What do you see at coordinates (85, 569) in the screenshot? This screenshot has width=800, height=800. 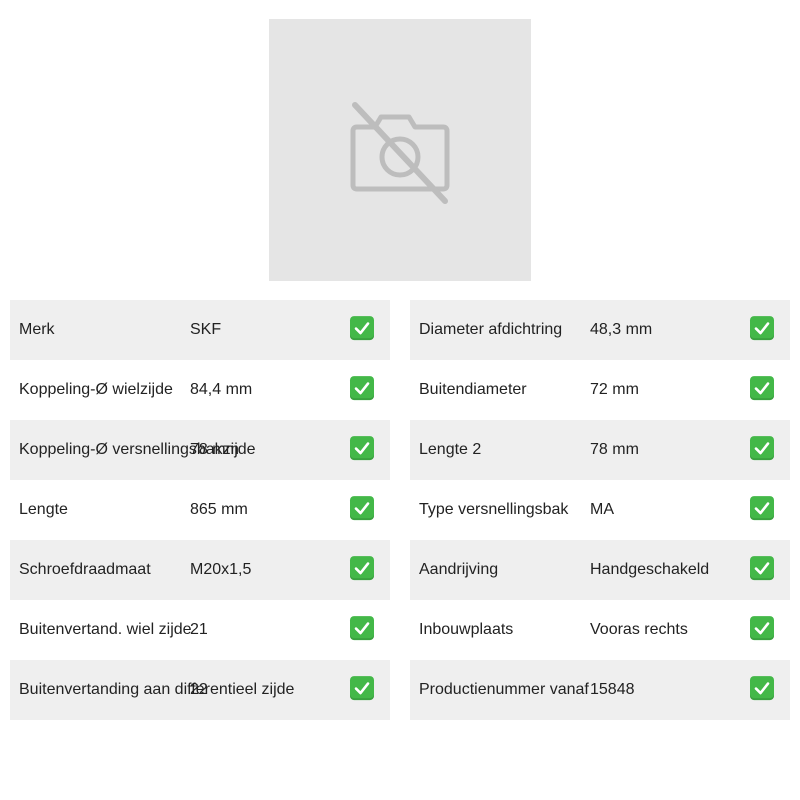 I see `spec-label: Schroefdraadmaat` at bounding box center [85, 569].